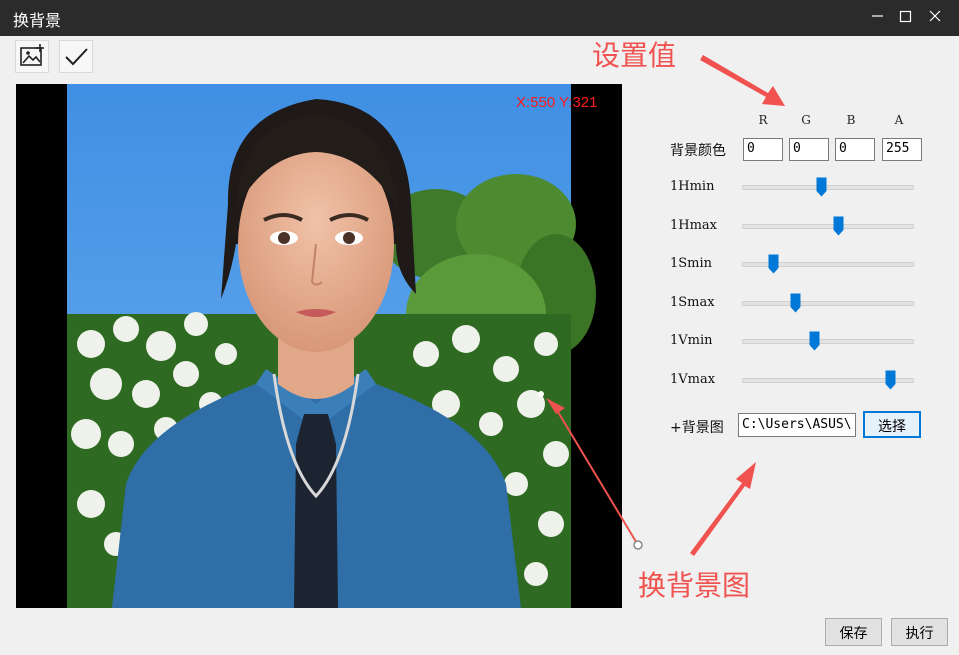 This screenshot has width=959, height=655. I want to click on title-bar: 换背景, so click(479, 18).